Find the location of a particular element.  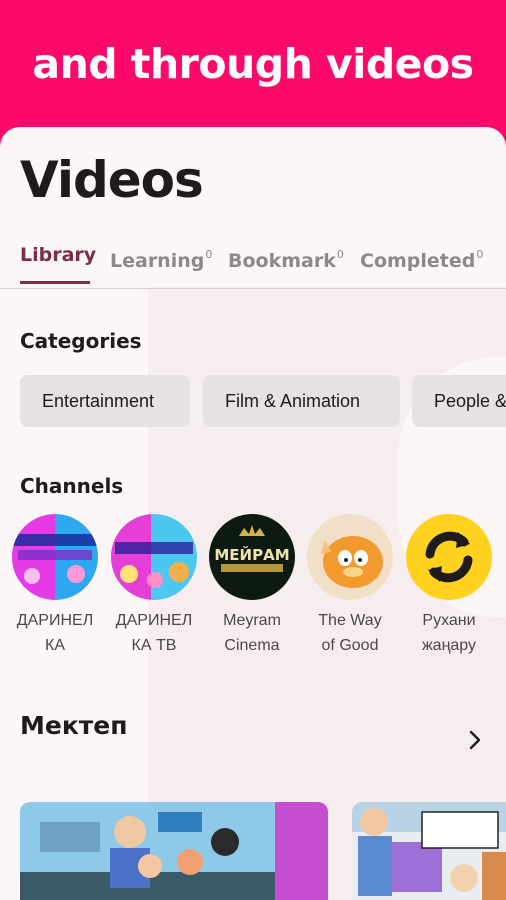

promo-banner: and through videos is located at coordinates (253, 65).